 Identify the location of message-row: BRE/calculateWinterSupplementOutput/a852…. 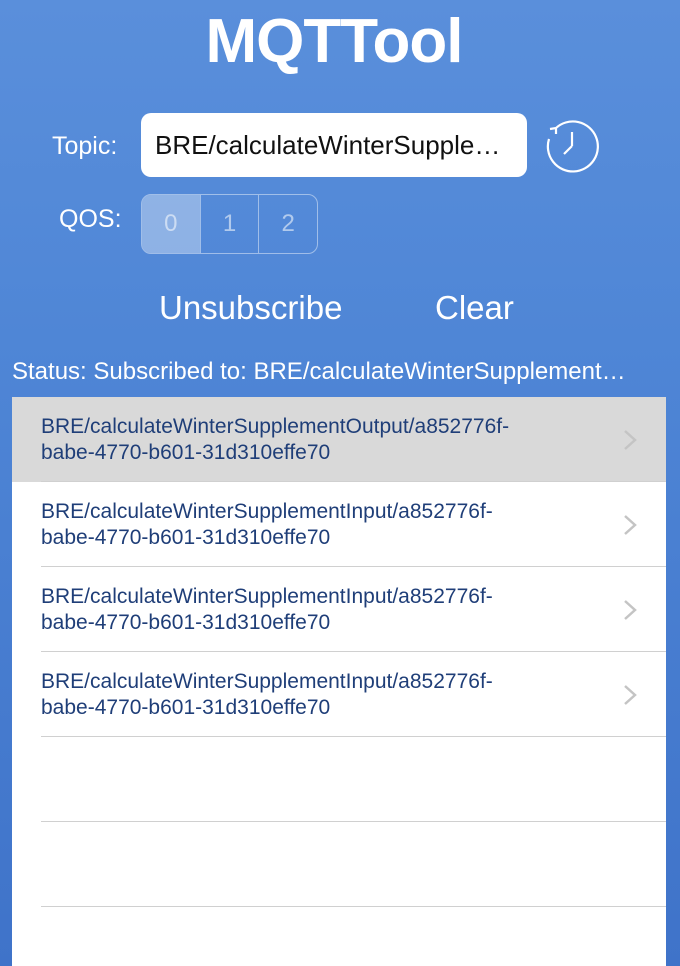
(339, 439).